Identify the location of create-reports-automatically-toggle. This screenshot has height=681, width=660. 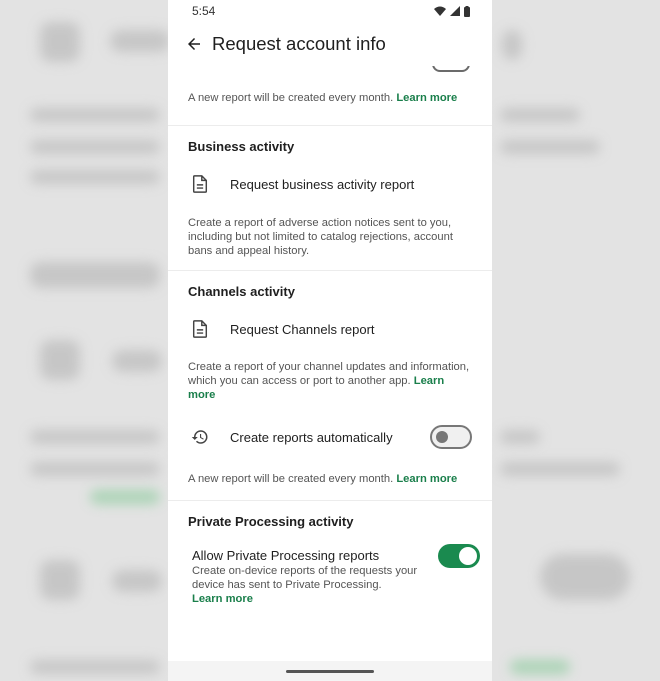
(451, 437).